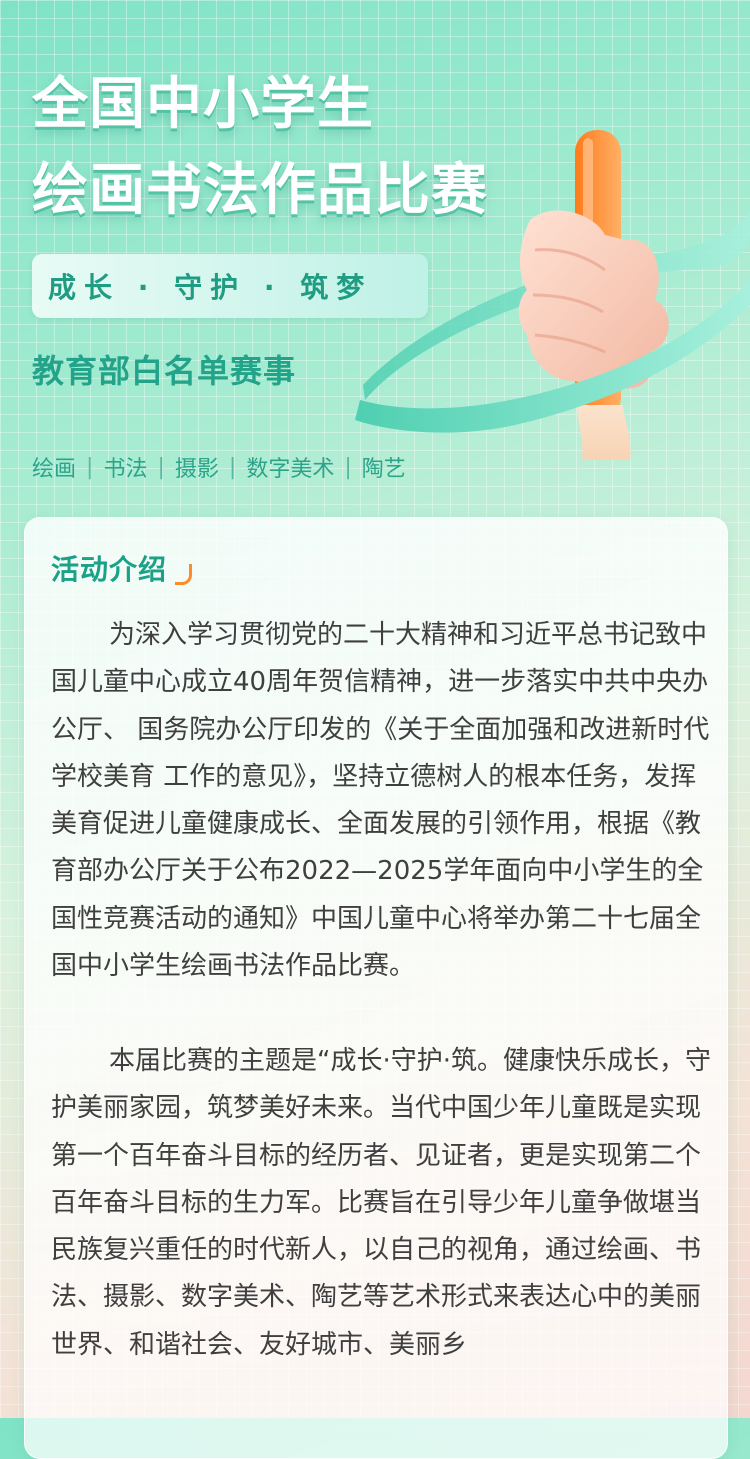 The image size is (750, 1459). What do you see at coordinates (164, 371) in the screenshot?
I see `subtitle: 教育部白名单赛事` at bounding box center [164, 371].